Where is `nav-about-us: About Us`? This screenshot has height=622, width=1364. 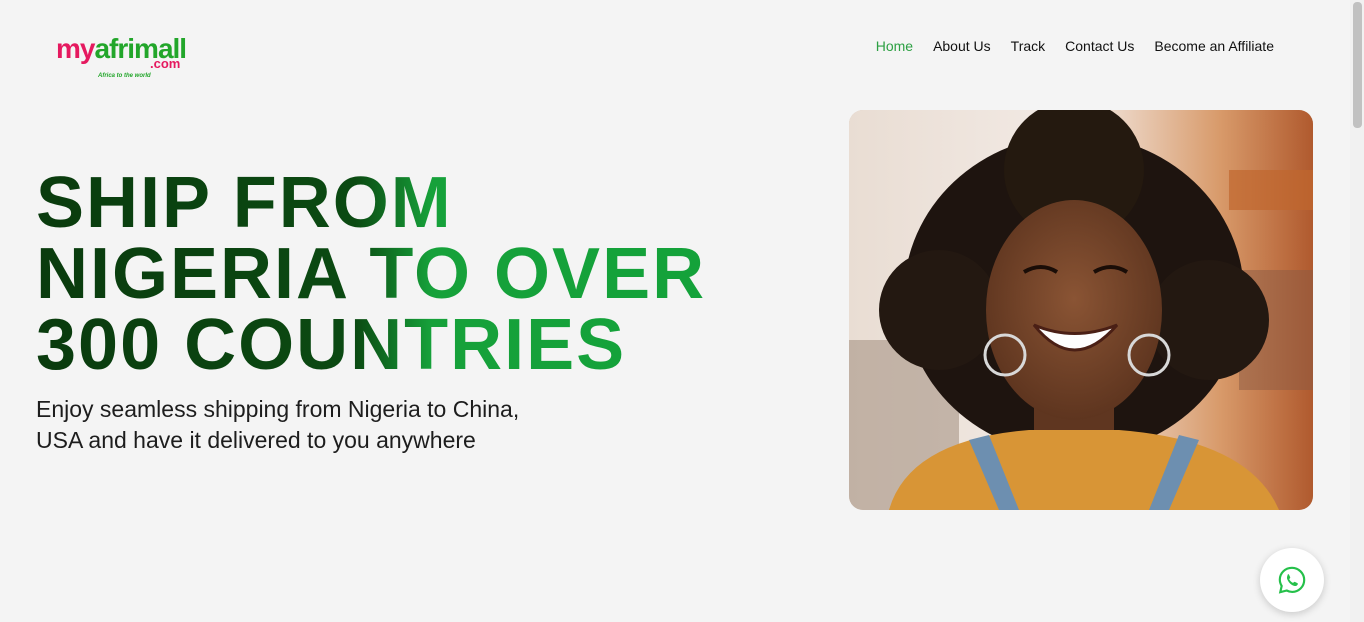
nav-about-us: About Us is located at coordinates (962, 46).